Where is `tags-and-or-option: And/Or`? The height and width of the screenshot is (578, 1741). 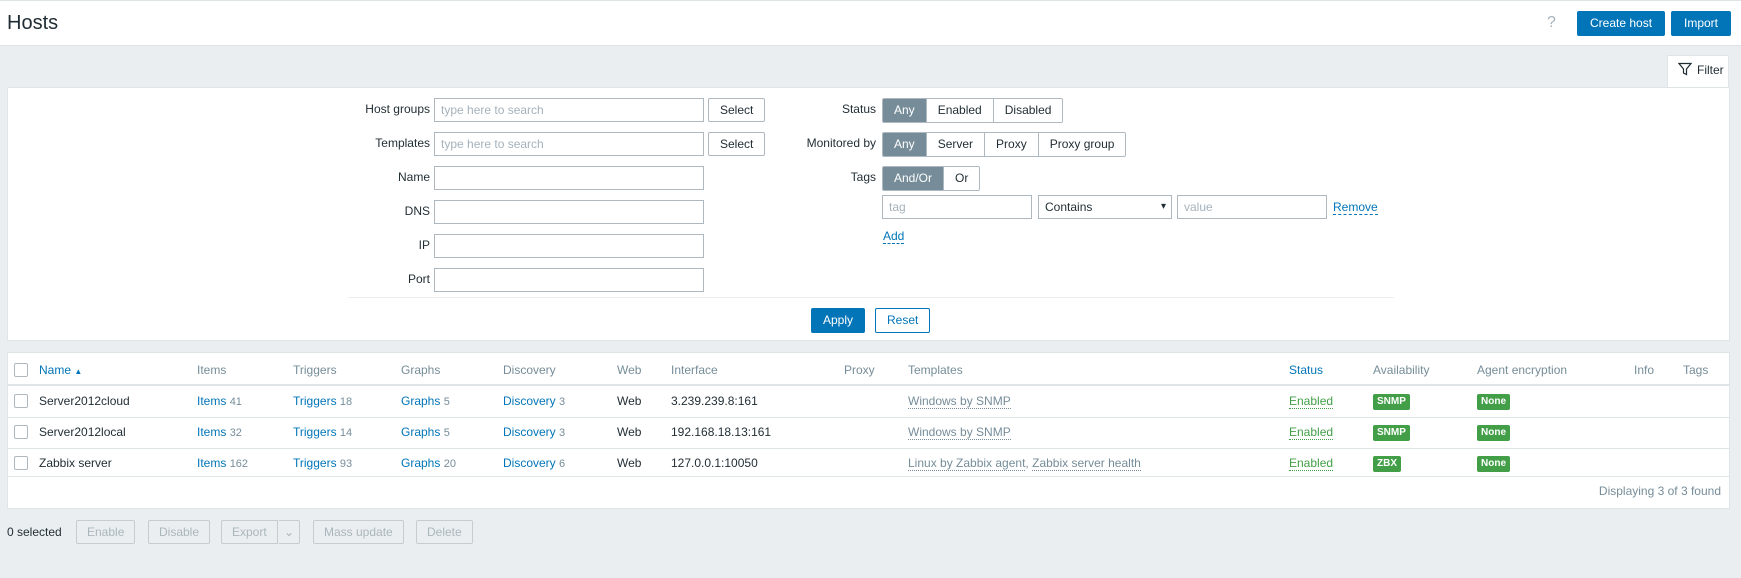
tags-and-or-option: And/Or is located at coordinates (913, 178).